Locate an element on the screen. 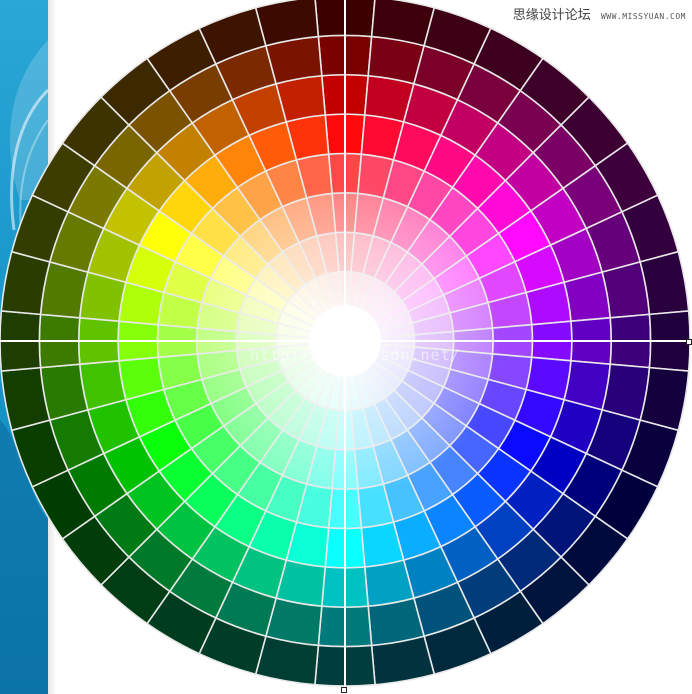 The image size is (692, 694). blog-watermark: http://blog.csdn.net/ is located at coordinates (355, 355).